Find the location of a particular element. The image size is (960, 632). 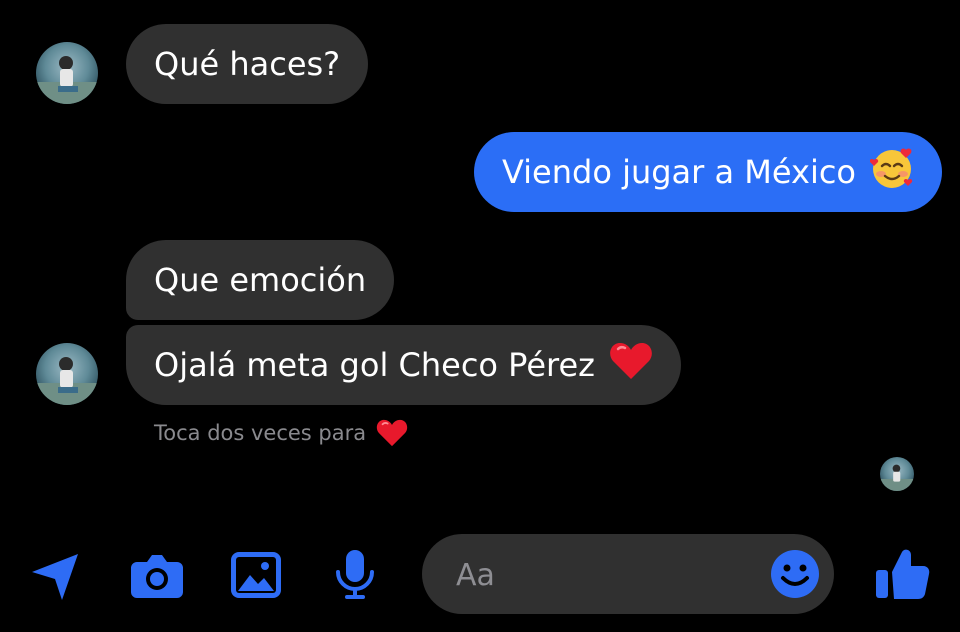

location-arrow-icon is located at coordinates (56, 578).